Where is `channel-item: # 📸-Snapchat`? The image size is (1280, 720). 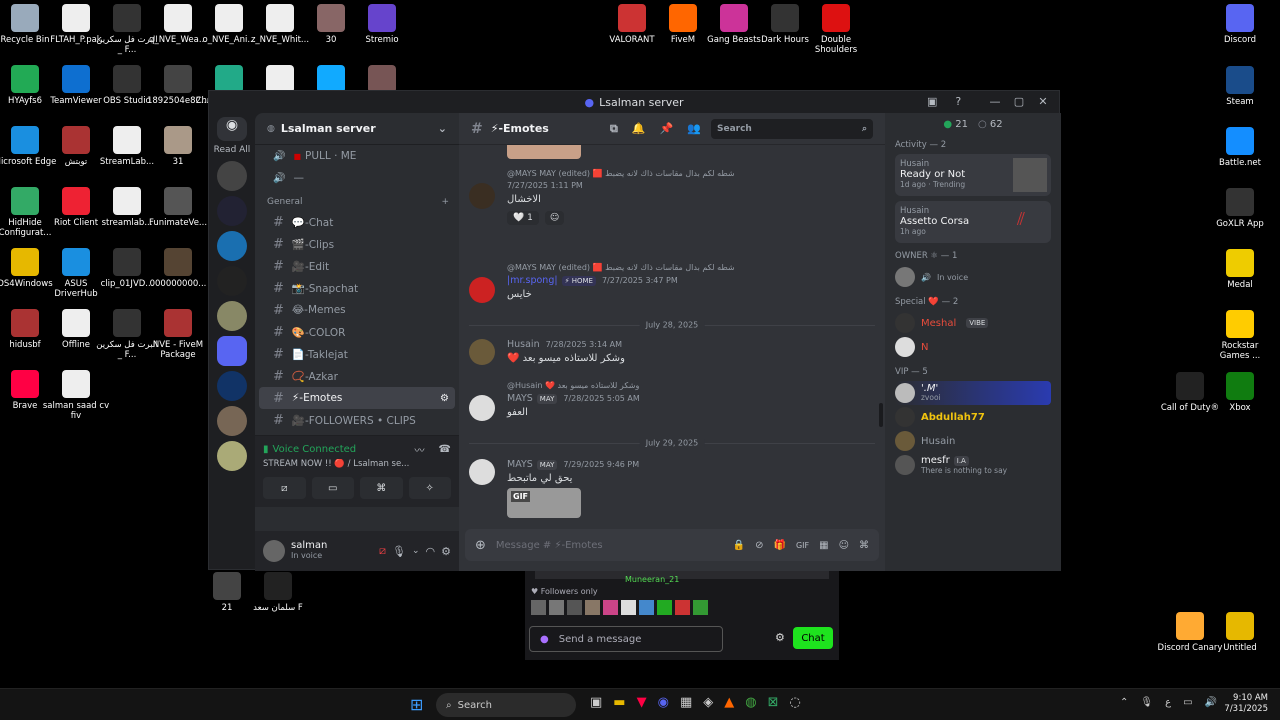 channel-item: # 📸-Snapchat is located at coordinates (357, 288).